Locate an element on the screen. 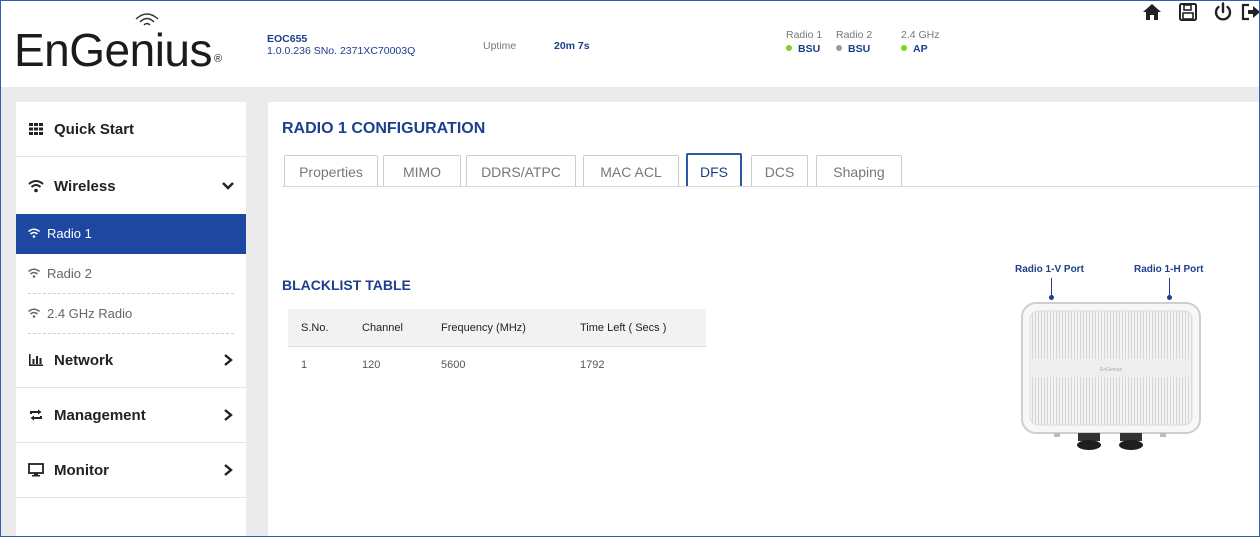 The width and height of the screenshot is (1260, 537). sidebar-gap is located at coordinates (257, 311).